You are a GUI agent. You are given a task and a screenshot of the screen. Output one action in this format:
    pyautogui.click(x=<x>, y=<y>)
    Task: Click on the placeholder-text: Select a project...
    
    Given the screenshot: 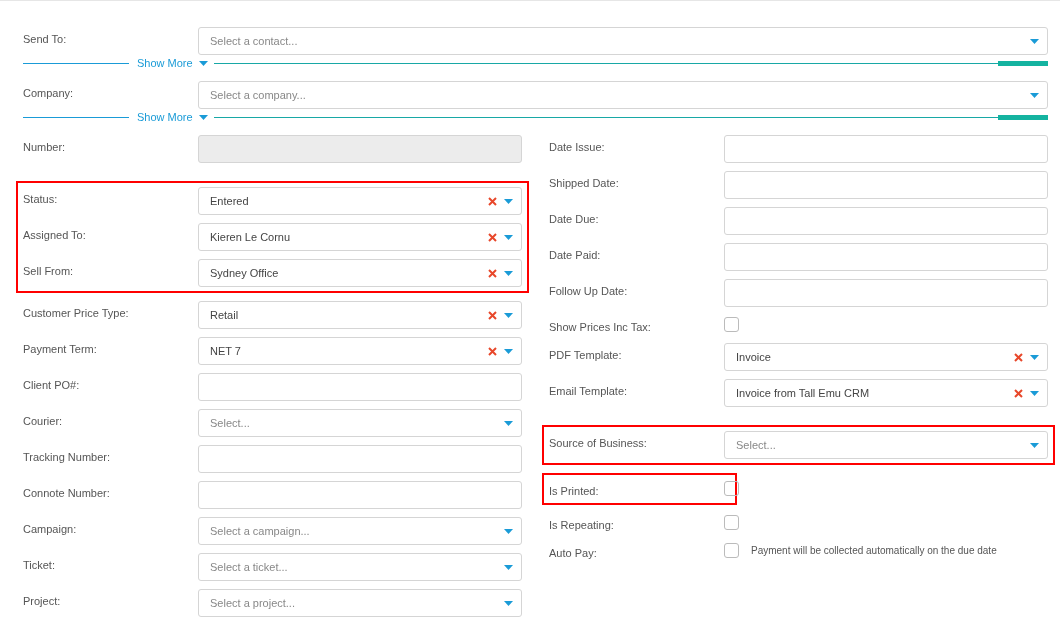 What is the action you would take?
    pyautogui.click(x=253, y=603)
    